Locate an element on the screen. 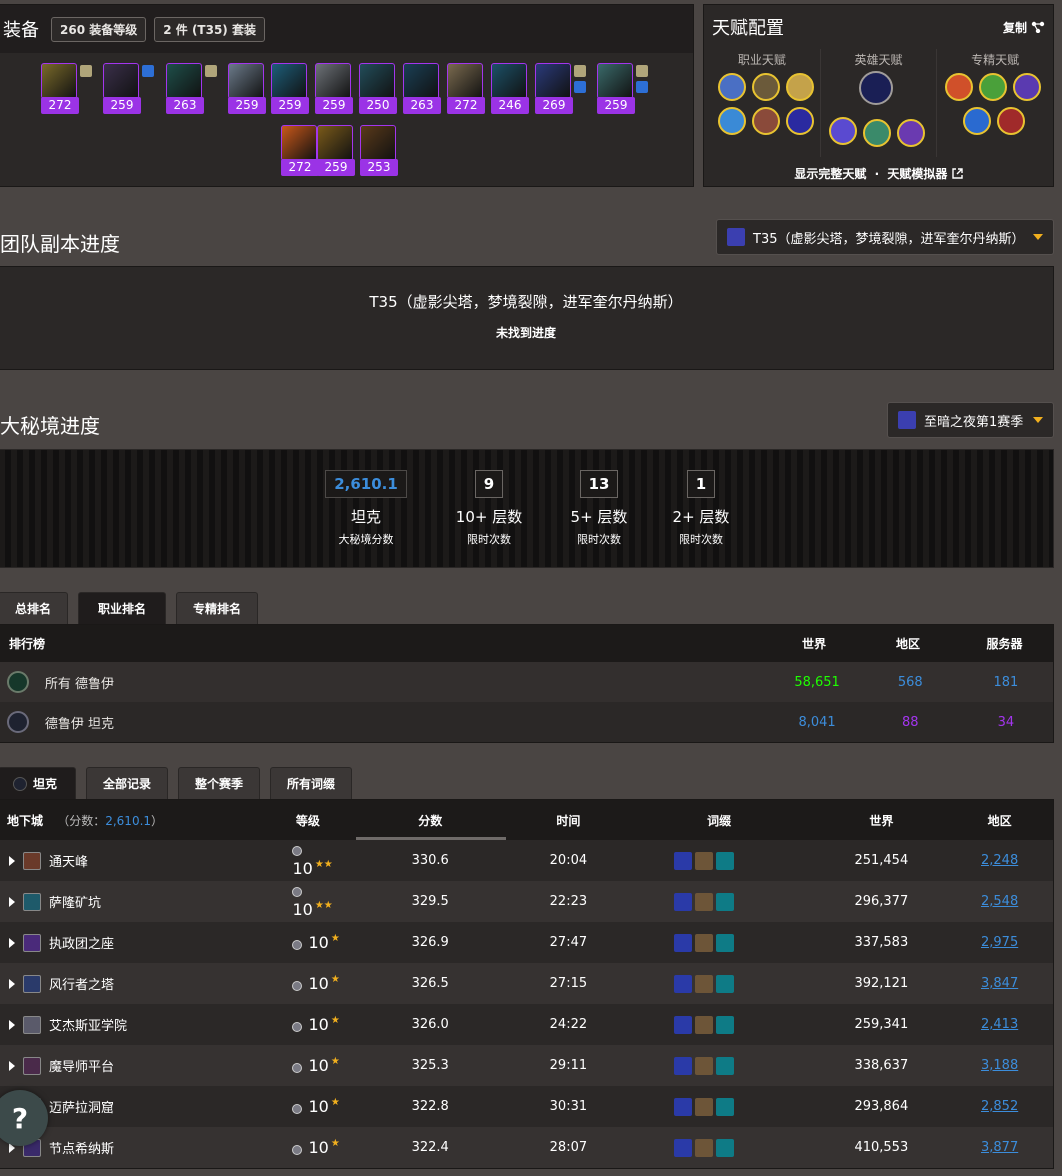 The width and height of the screenshot is (1062, 1176). region-rank: 3,847 is located at coordinates (999, 983).